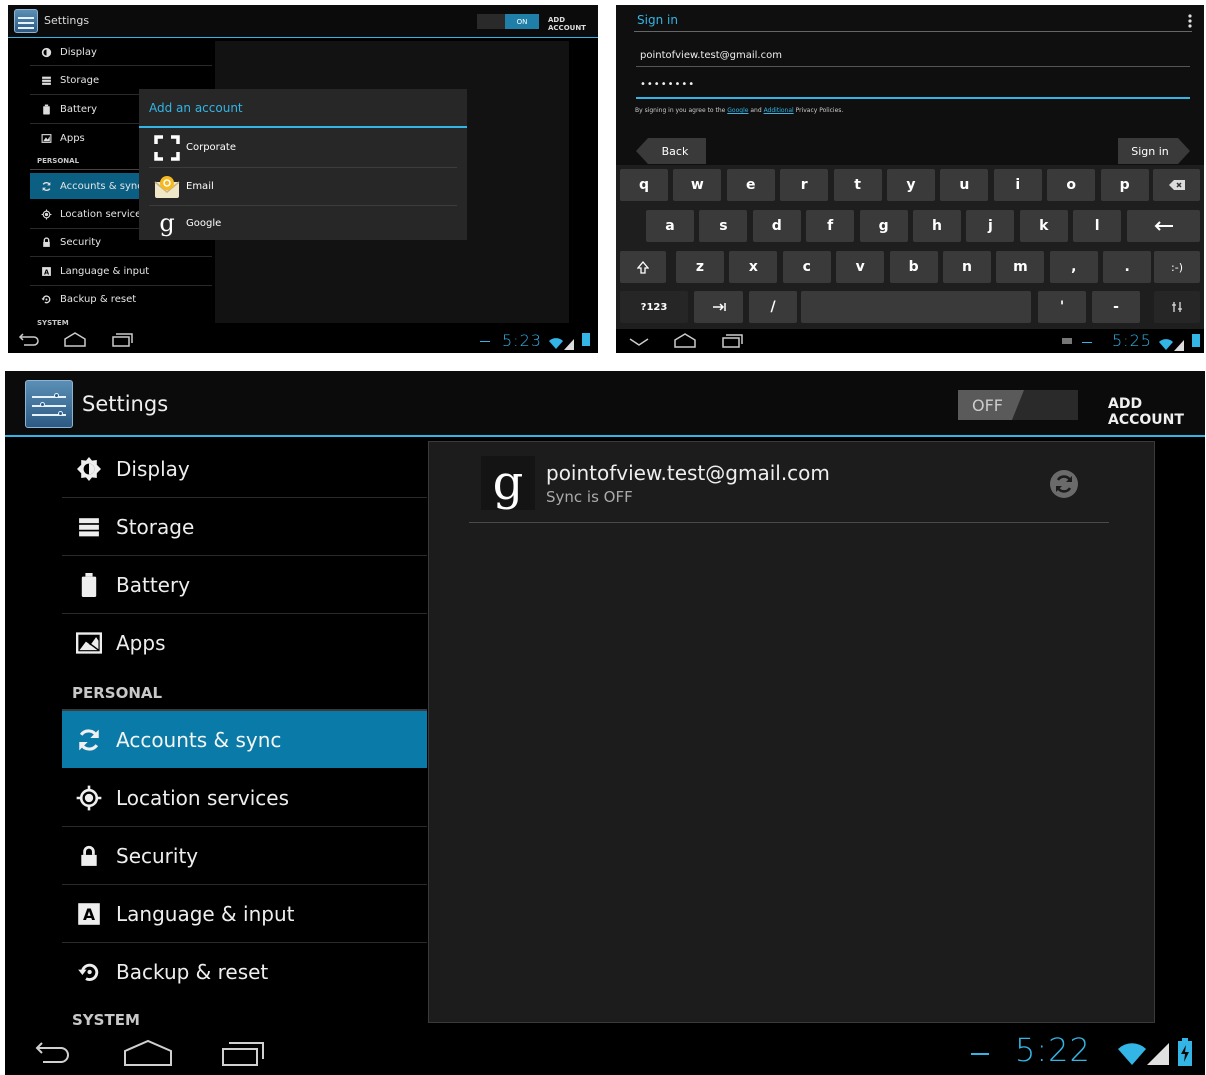 The width and height of the screenshot is (1206, 1075). I want to click on toggle-on-label: ON, so click(522, 21).